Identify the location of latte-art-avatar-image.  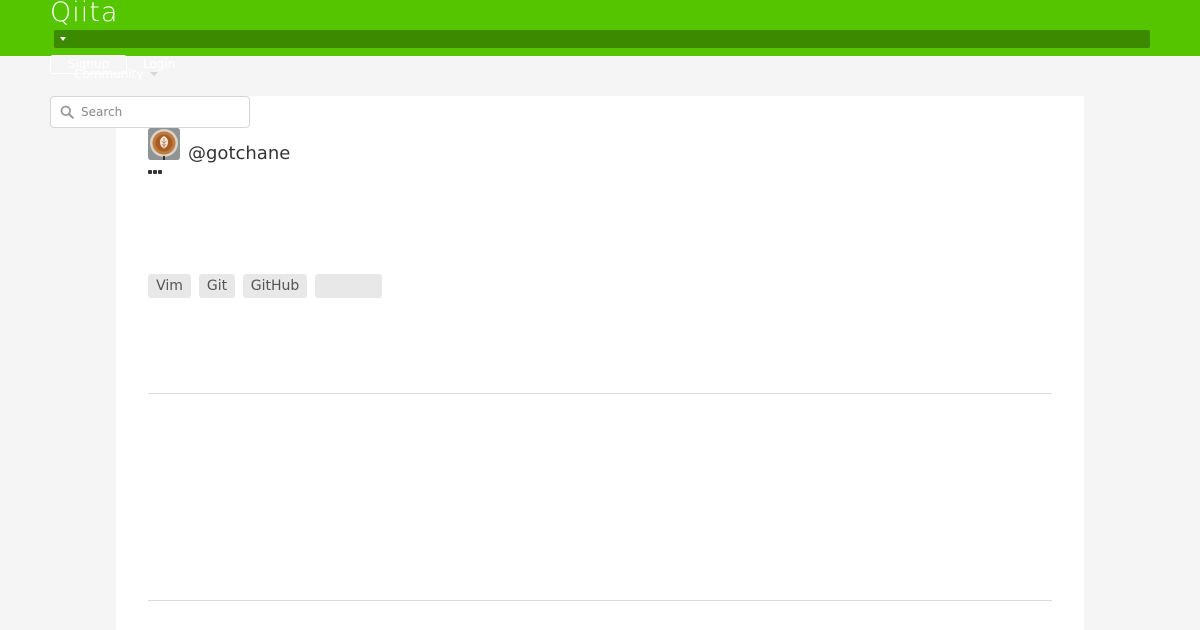
(164, 144).